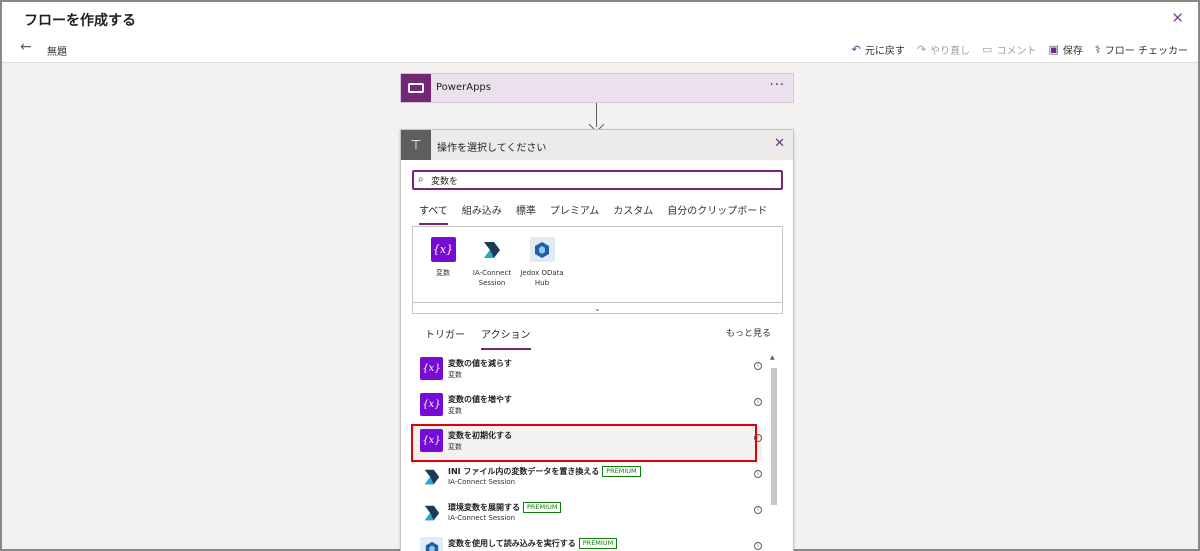  I want to click on tab-premium: プレミアム, so click(574, 213).